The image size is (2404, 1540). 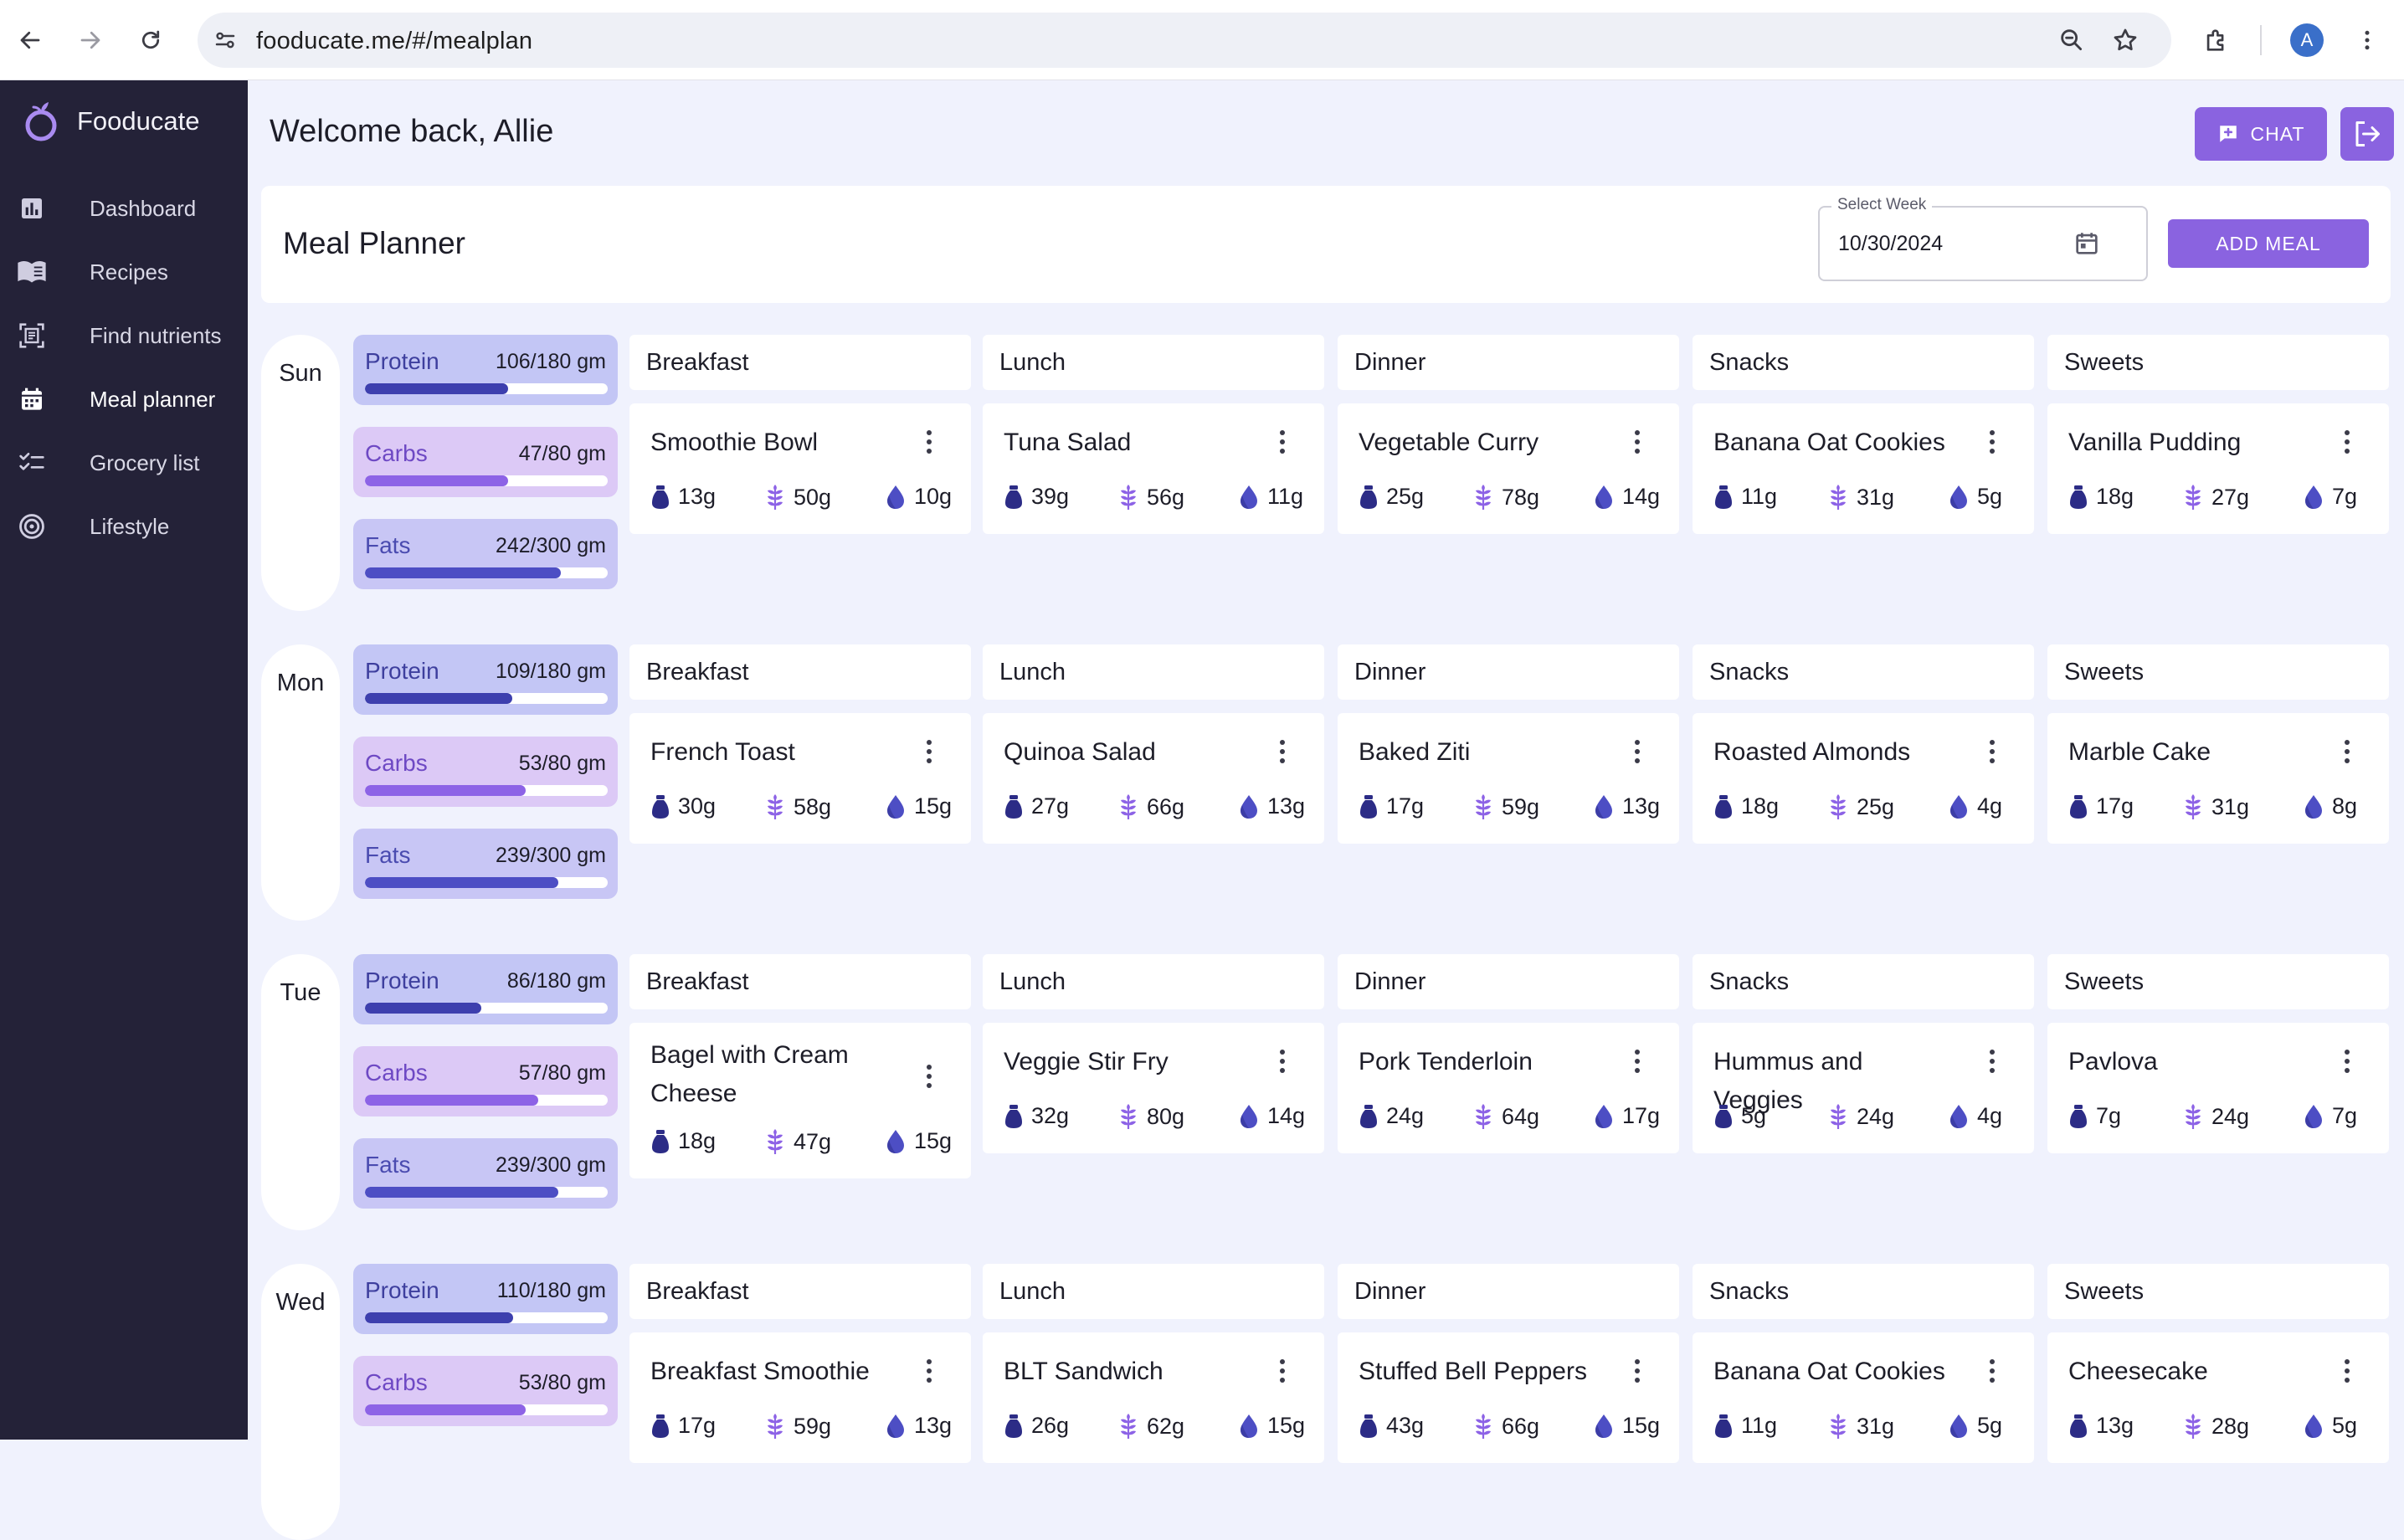 I want to click on nutrient-fat: 13g, so click(x=1627, y=806).